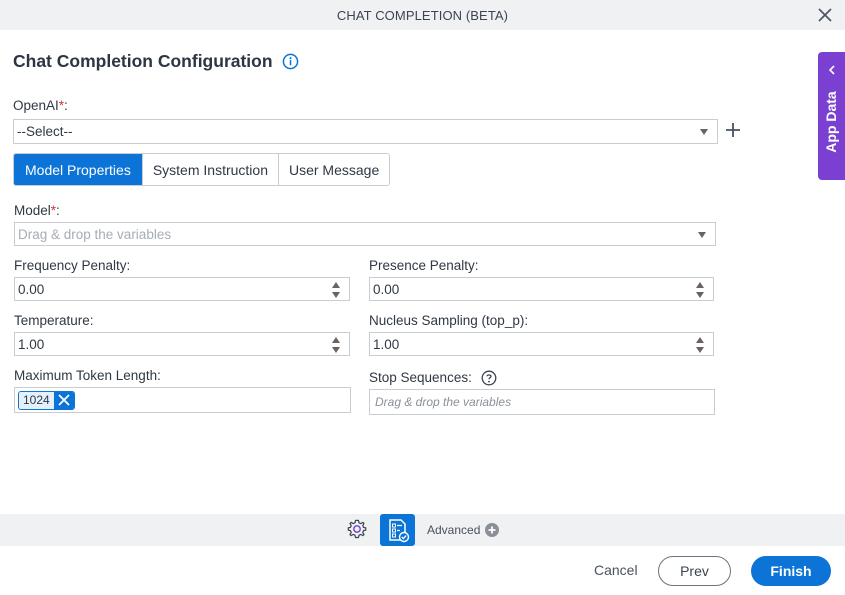  I want to click on openai-select-value: --Select--, so click(45, 131).